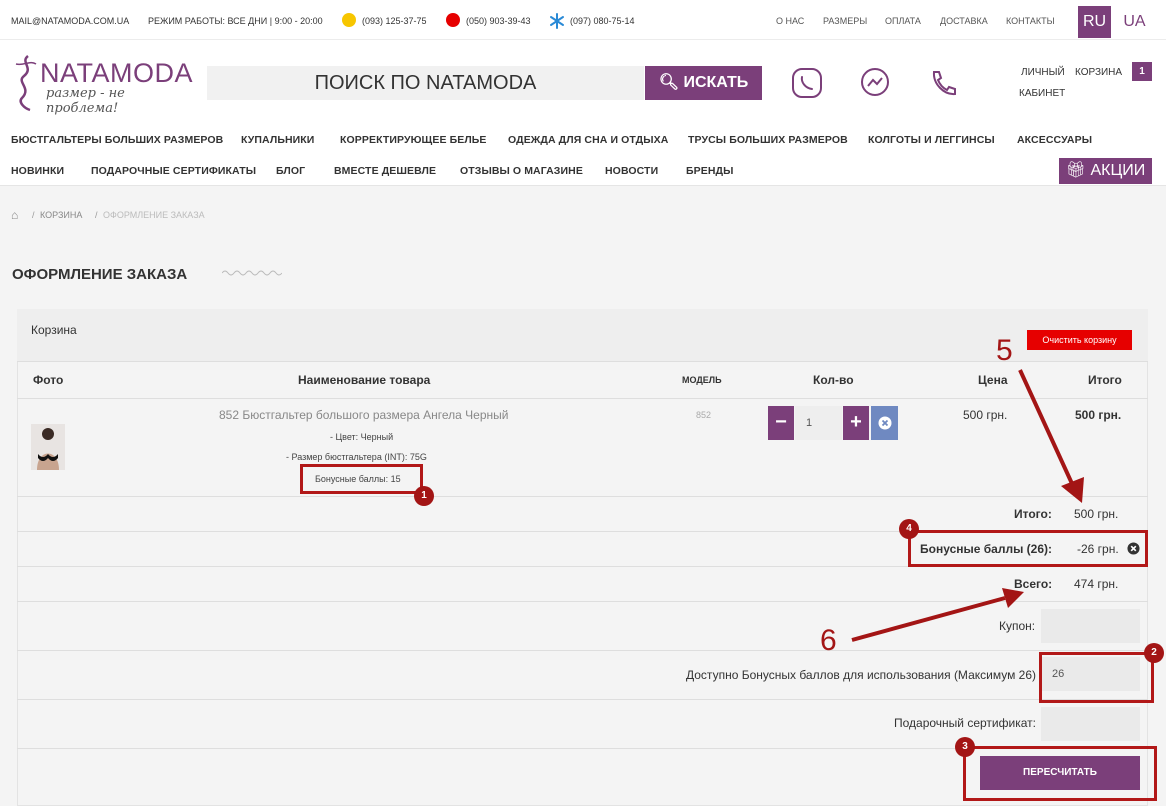 This screenshot has width=1166, height=806. Describe the element at coordinates (1033, 514) in the screenshot. I see `subtotal-label: Итого:` at that location.